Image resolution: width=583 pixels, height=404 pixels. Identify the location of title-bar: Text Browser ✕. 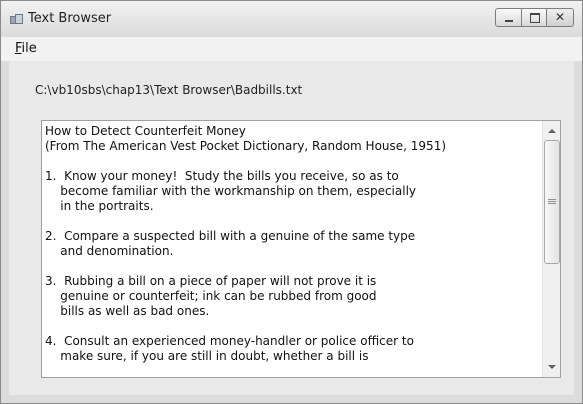
(291, 19).